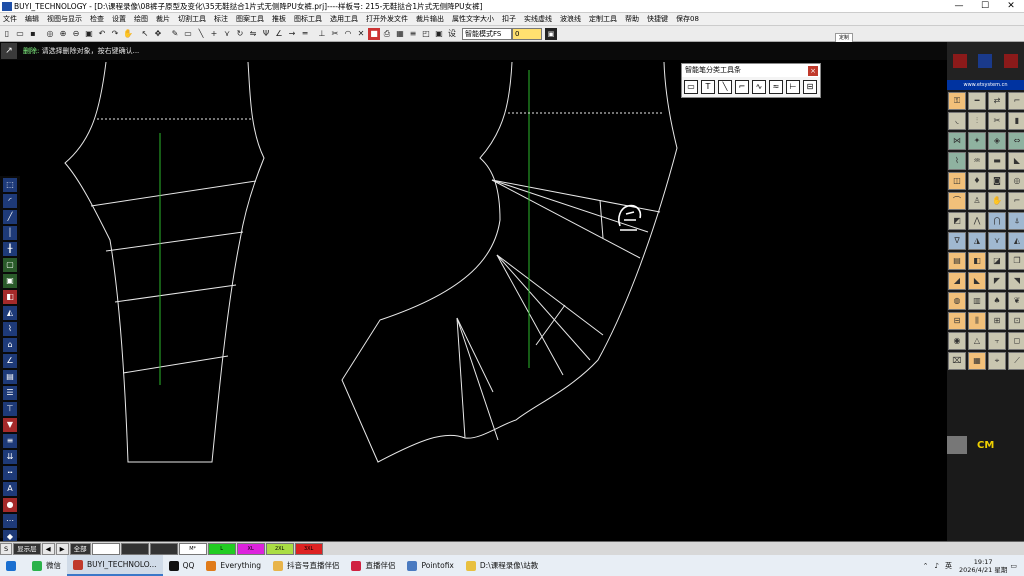  What do you see at coordinates (9, 51) in the screenshot?
I see `pointer-mode-icon: ↗` at bounding box center [9, 51].